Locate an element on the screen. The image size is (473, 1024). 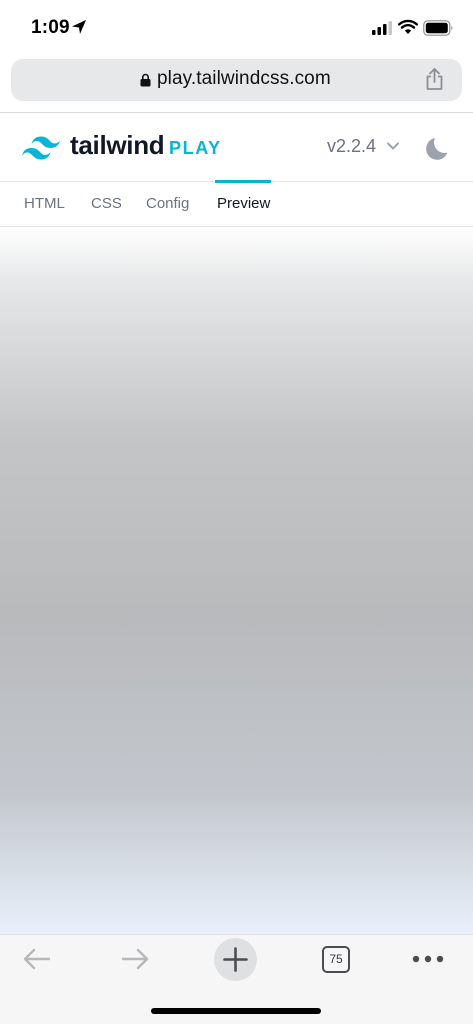
new-tab-button is located at coordinates (235, 959).